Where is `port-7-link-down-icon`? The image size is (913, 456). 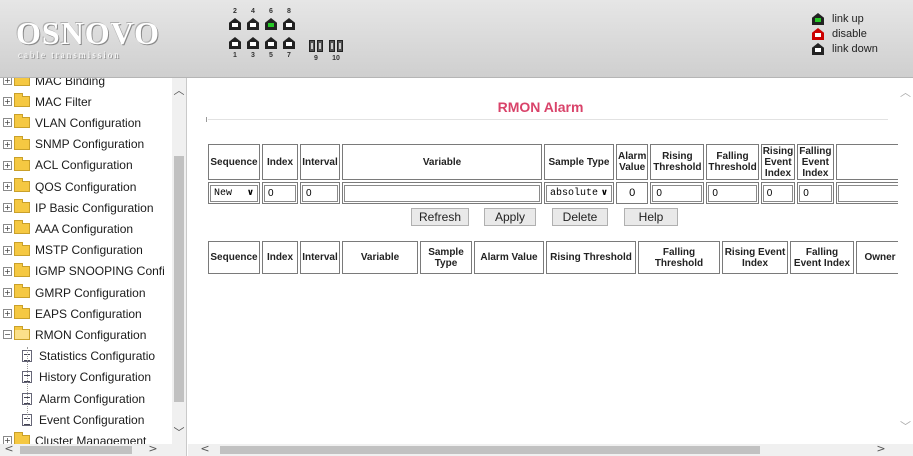
port-7-link-down-icon is located at coordinates (289, 43).